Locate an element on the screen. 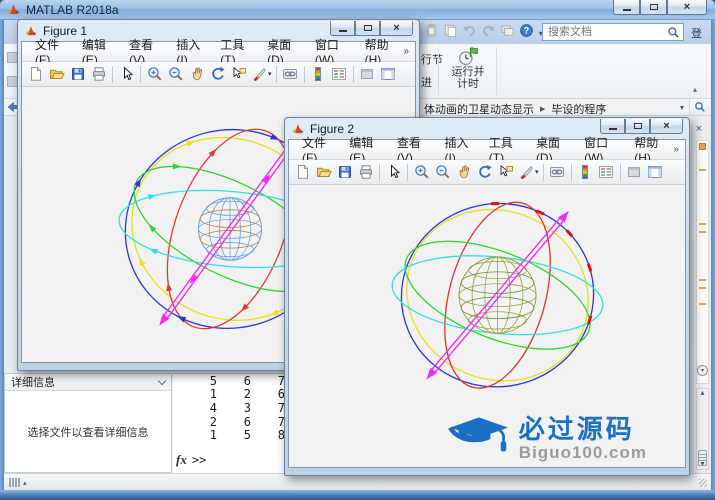 The height and width of the screenshot is (500, 715). close-icon: × is located at coordinates (666, 125).